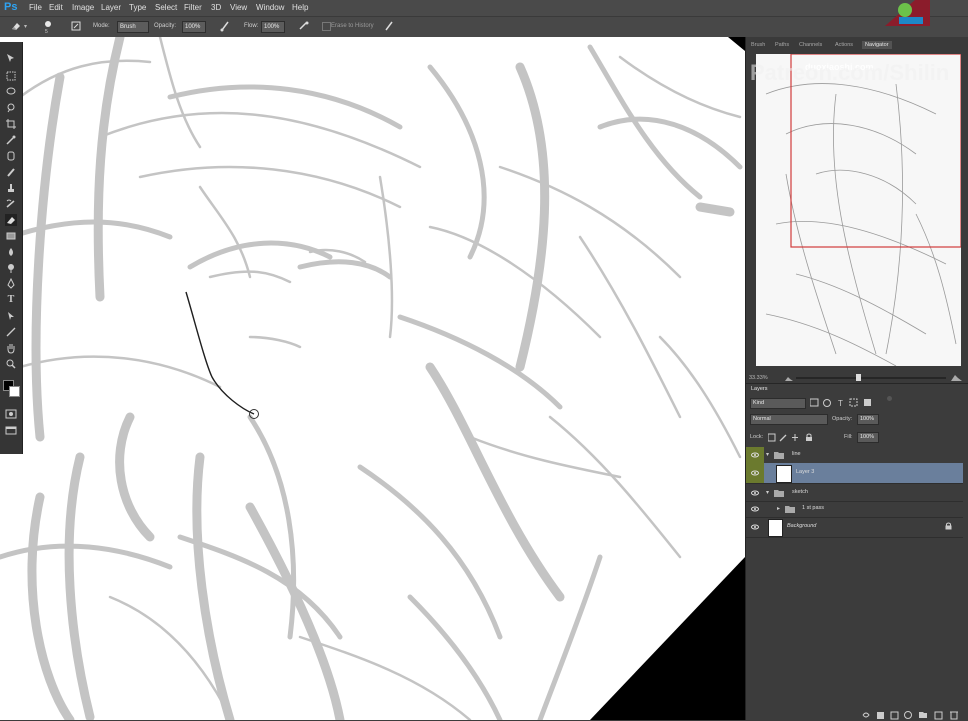  I want to click on erase-history-label: Erase to History, so click(352, 26).